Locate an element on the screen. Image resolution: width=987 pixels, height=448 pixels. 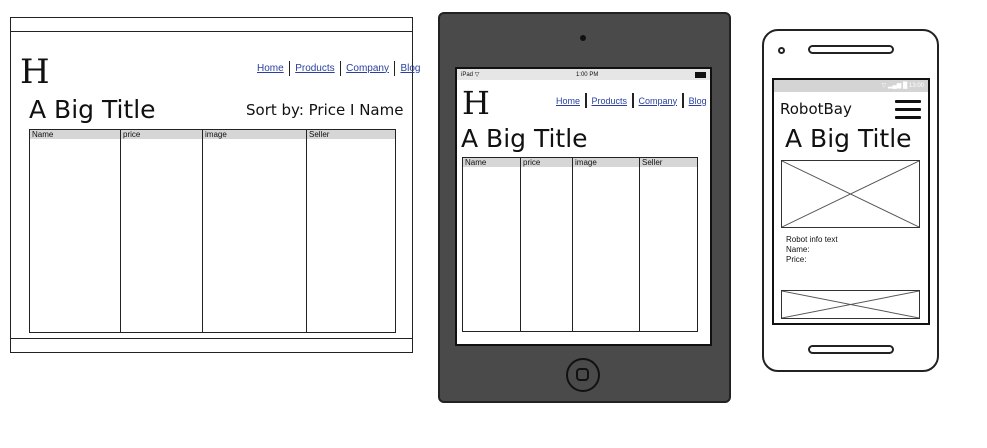
battery-icon is located at coordinates (700, 74).